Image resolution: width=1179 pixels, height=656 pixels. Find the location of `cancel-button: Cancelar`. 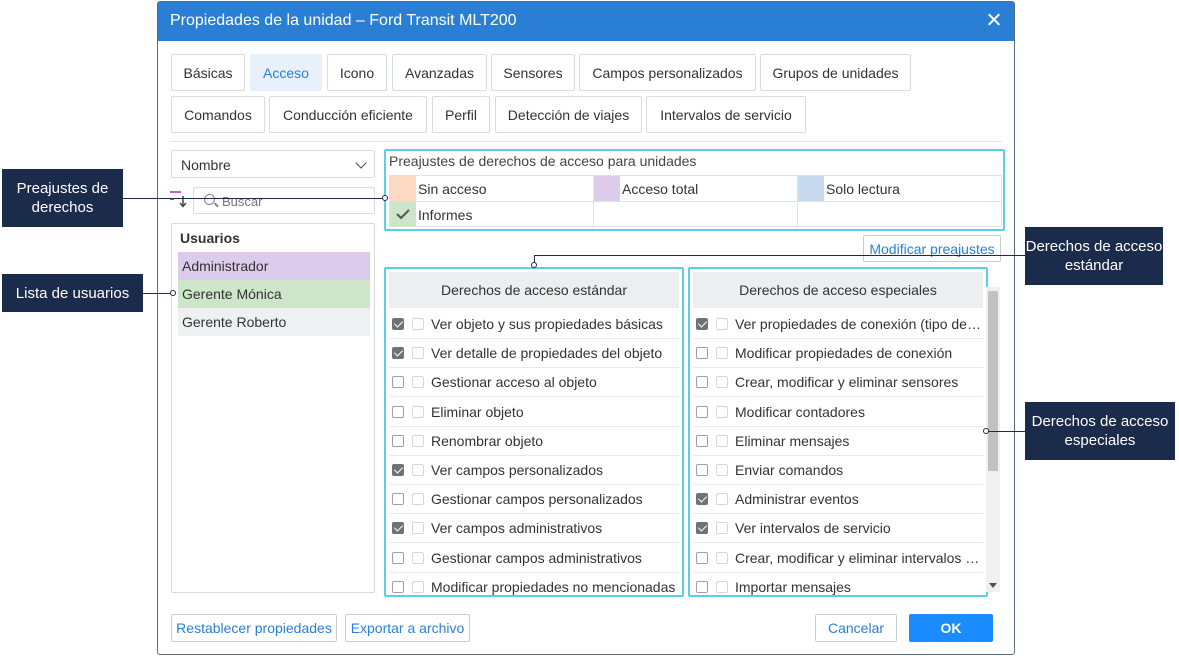

cancel-button: Cancelar is located at coordinates (856, 628).